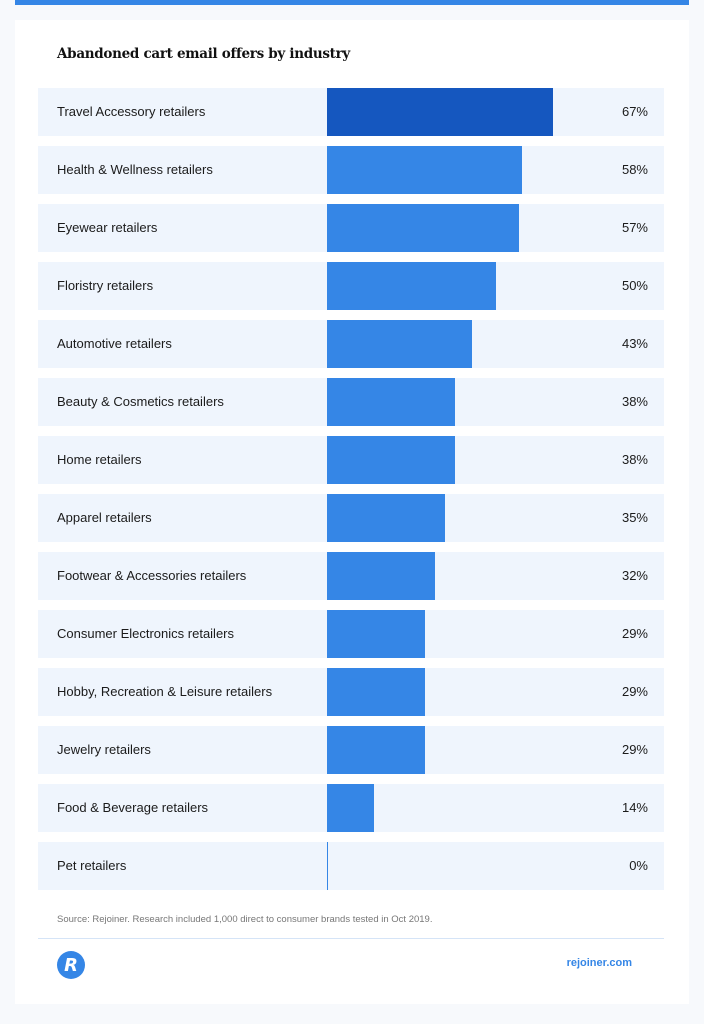 Image resolution: width=704 pixels, height=1024 pixels. Describe the element at coordinates (634, 169) in the screenshot. I see `value-label: 58%` at that location.